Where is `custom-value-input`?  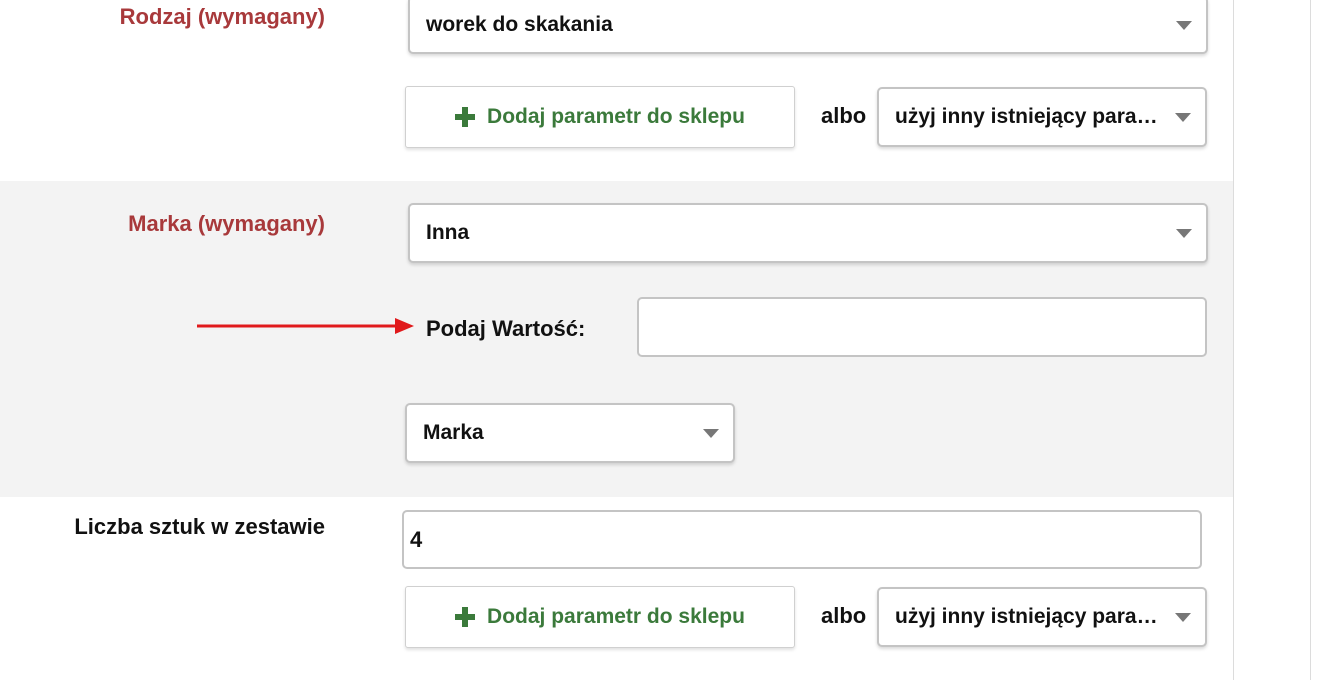
custom-value-input is located at coordinates (922, 327).